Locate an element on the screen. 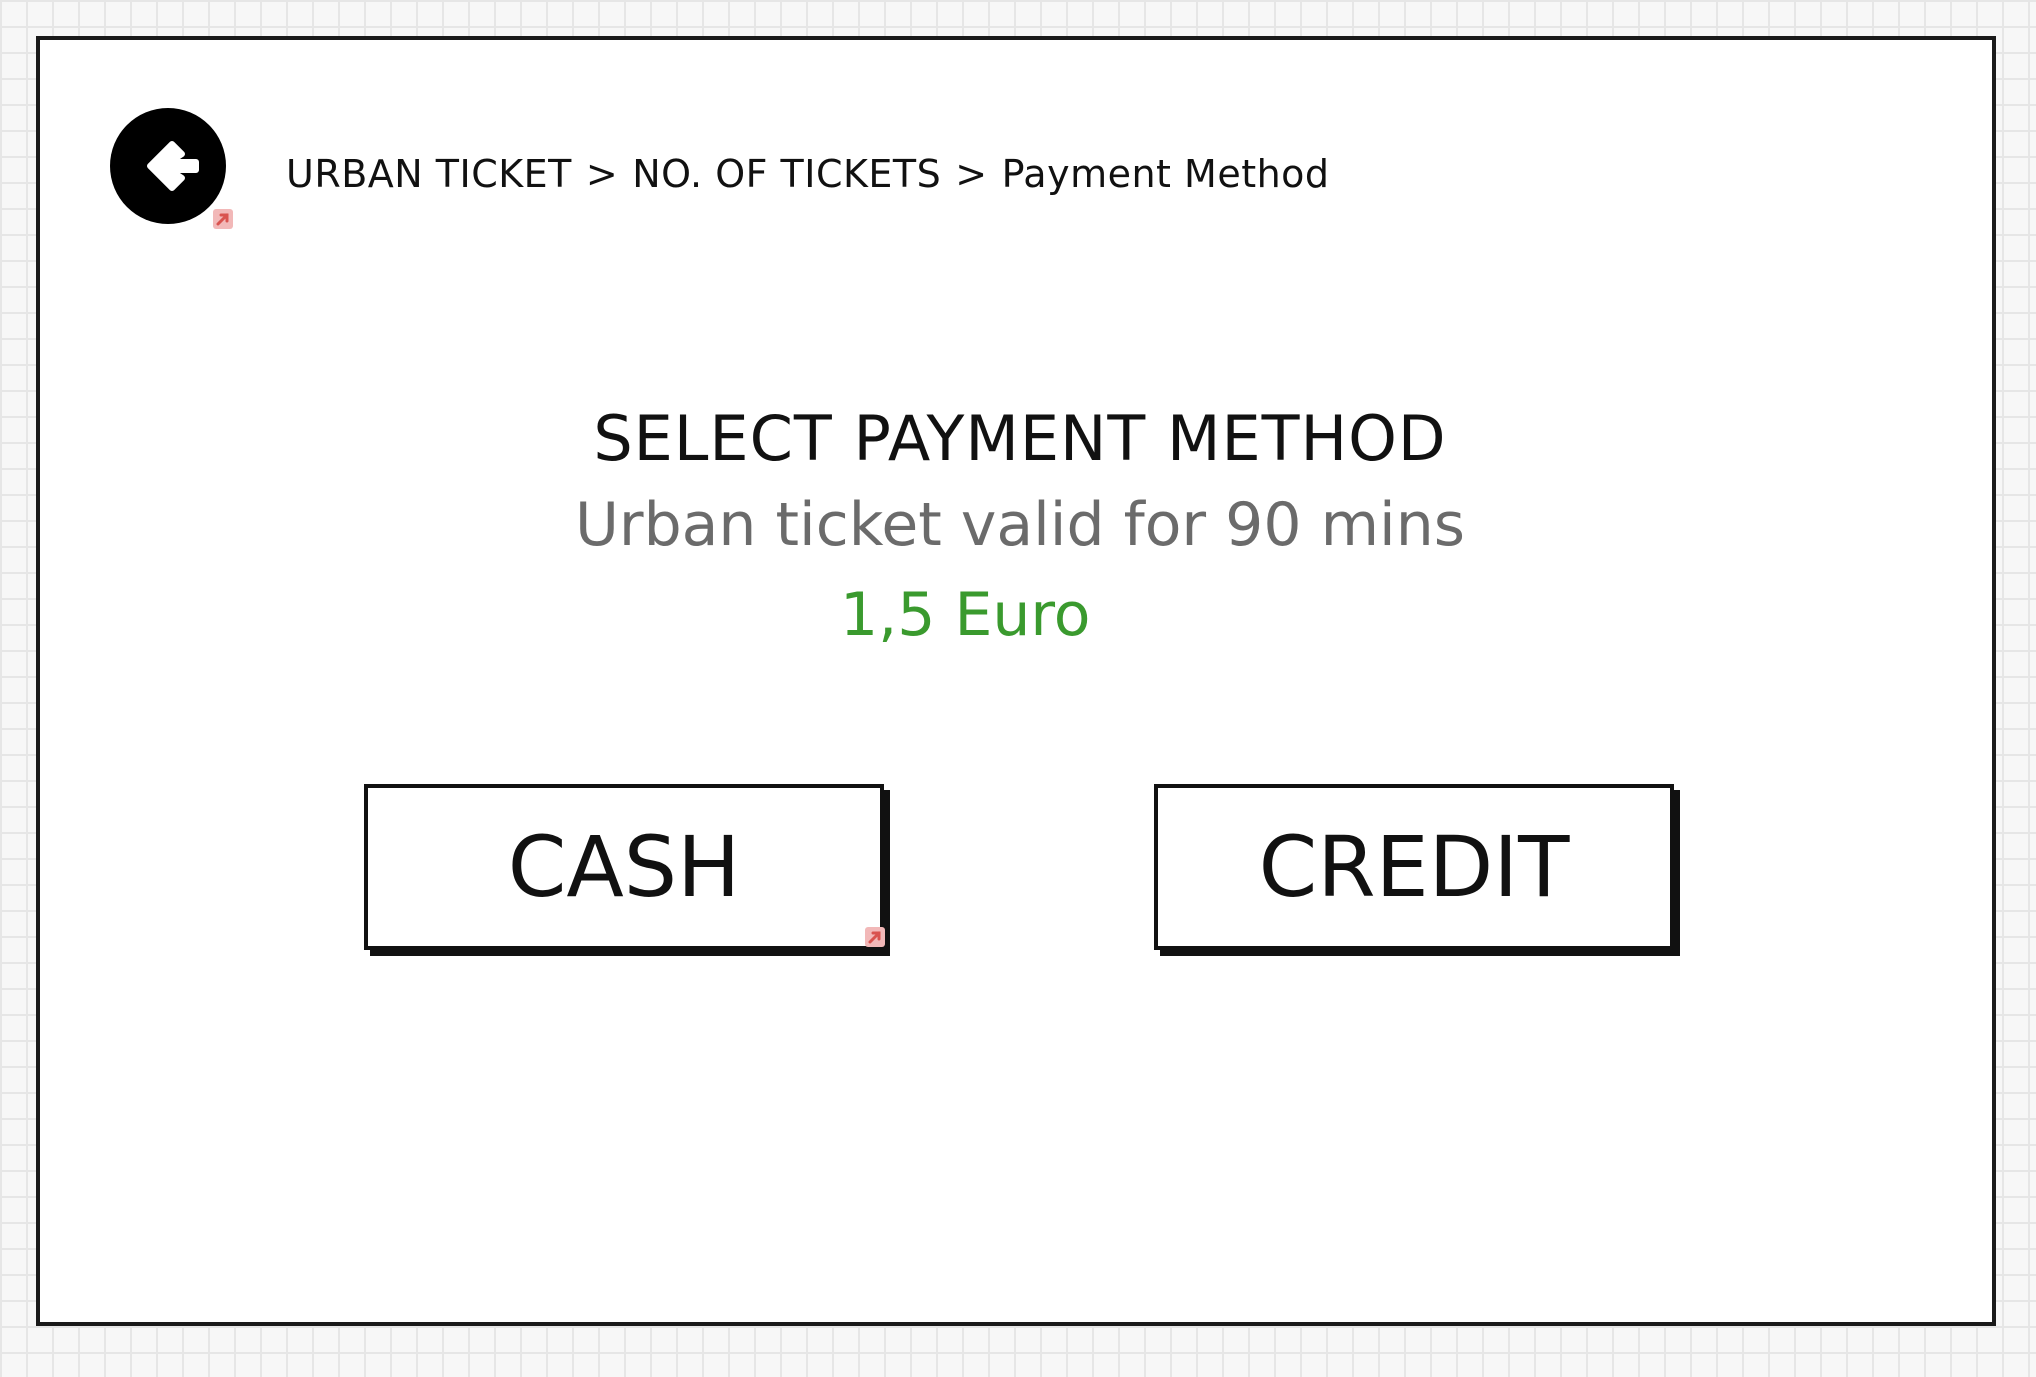 This screenshot has width=2036, height=1377. breadcrumb-item-no-of-tickets: NO. OF TICKETS is located at coordinates (786, 174).